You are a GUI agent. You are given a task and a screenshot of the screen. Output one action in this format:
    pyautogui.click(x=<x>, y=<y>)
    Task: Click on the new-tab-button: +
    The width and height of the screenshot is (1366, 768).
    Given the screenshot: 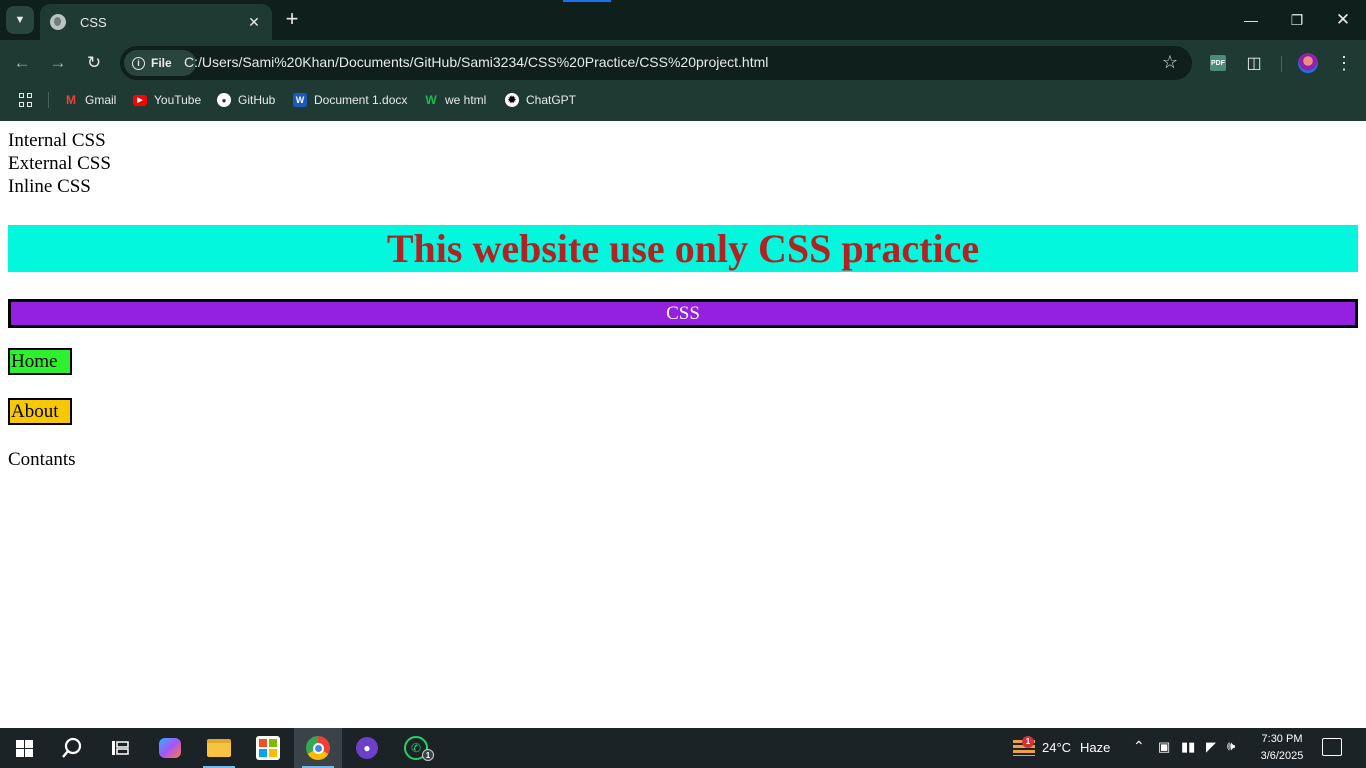 What is the action you would take?
    pyautogui.click(x=292, y=20)
    